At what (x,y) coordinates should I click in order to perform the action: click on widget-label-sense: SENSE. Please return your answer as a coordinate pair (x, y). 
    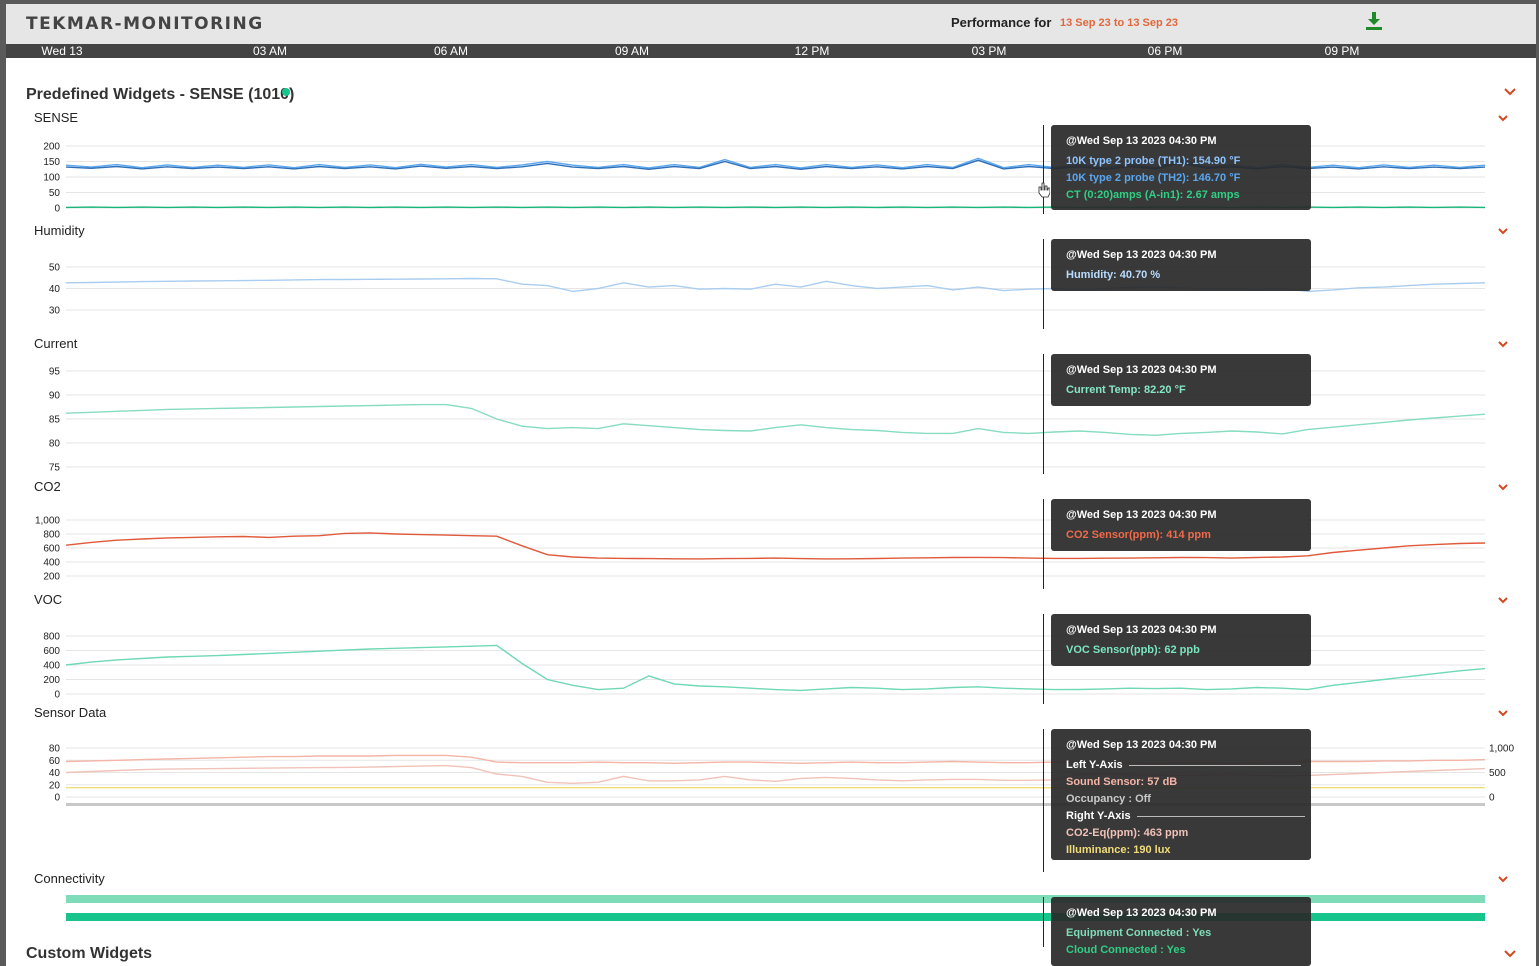
    Looking at the image, I should click on (56, 117).